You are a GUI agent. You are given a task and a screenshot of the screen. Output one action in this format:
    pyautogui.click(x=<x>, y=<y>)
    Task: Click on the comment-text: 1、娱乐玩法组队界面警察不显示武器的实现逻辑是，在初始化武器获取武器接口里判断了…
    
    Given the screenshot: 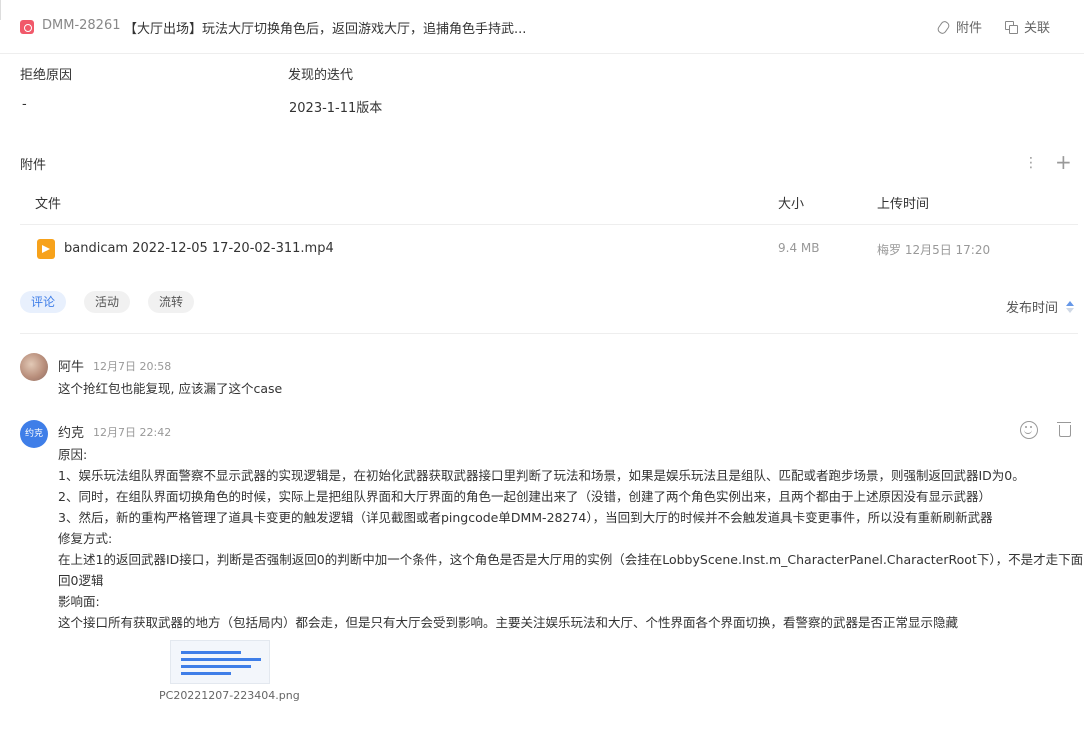 What is the action you would take?
    pyautogui.click(x=541, y=475)
    